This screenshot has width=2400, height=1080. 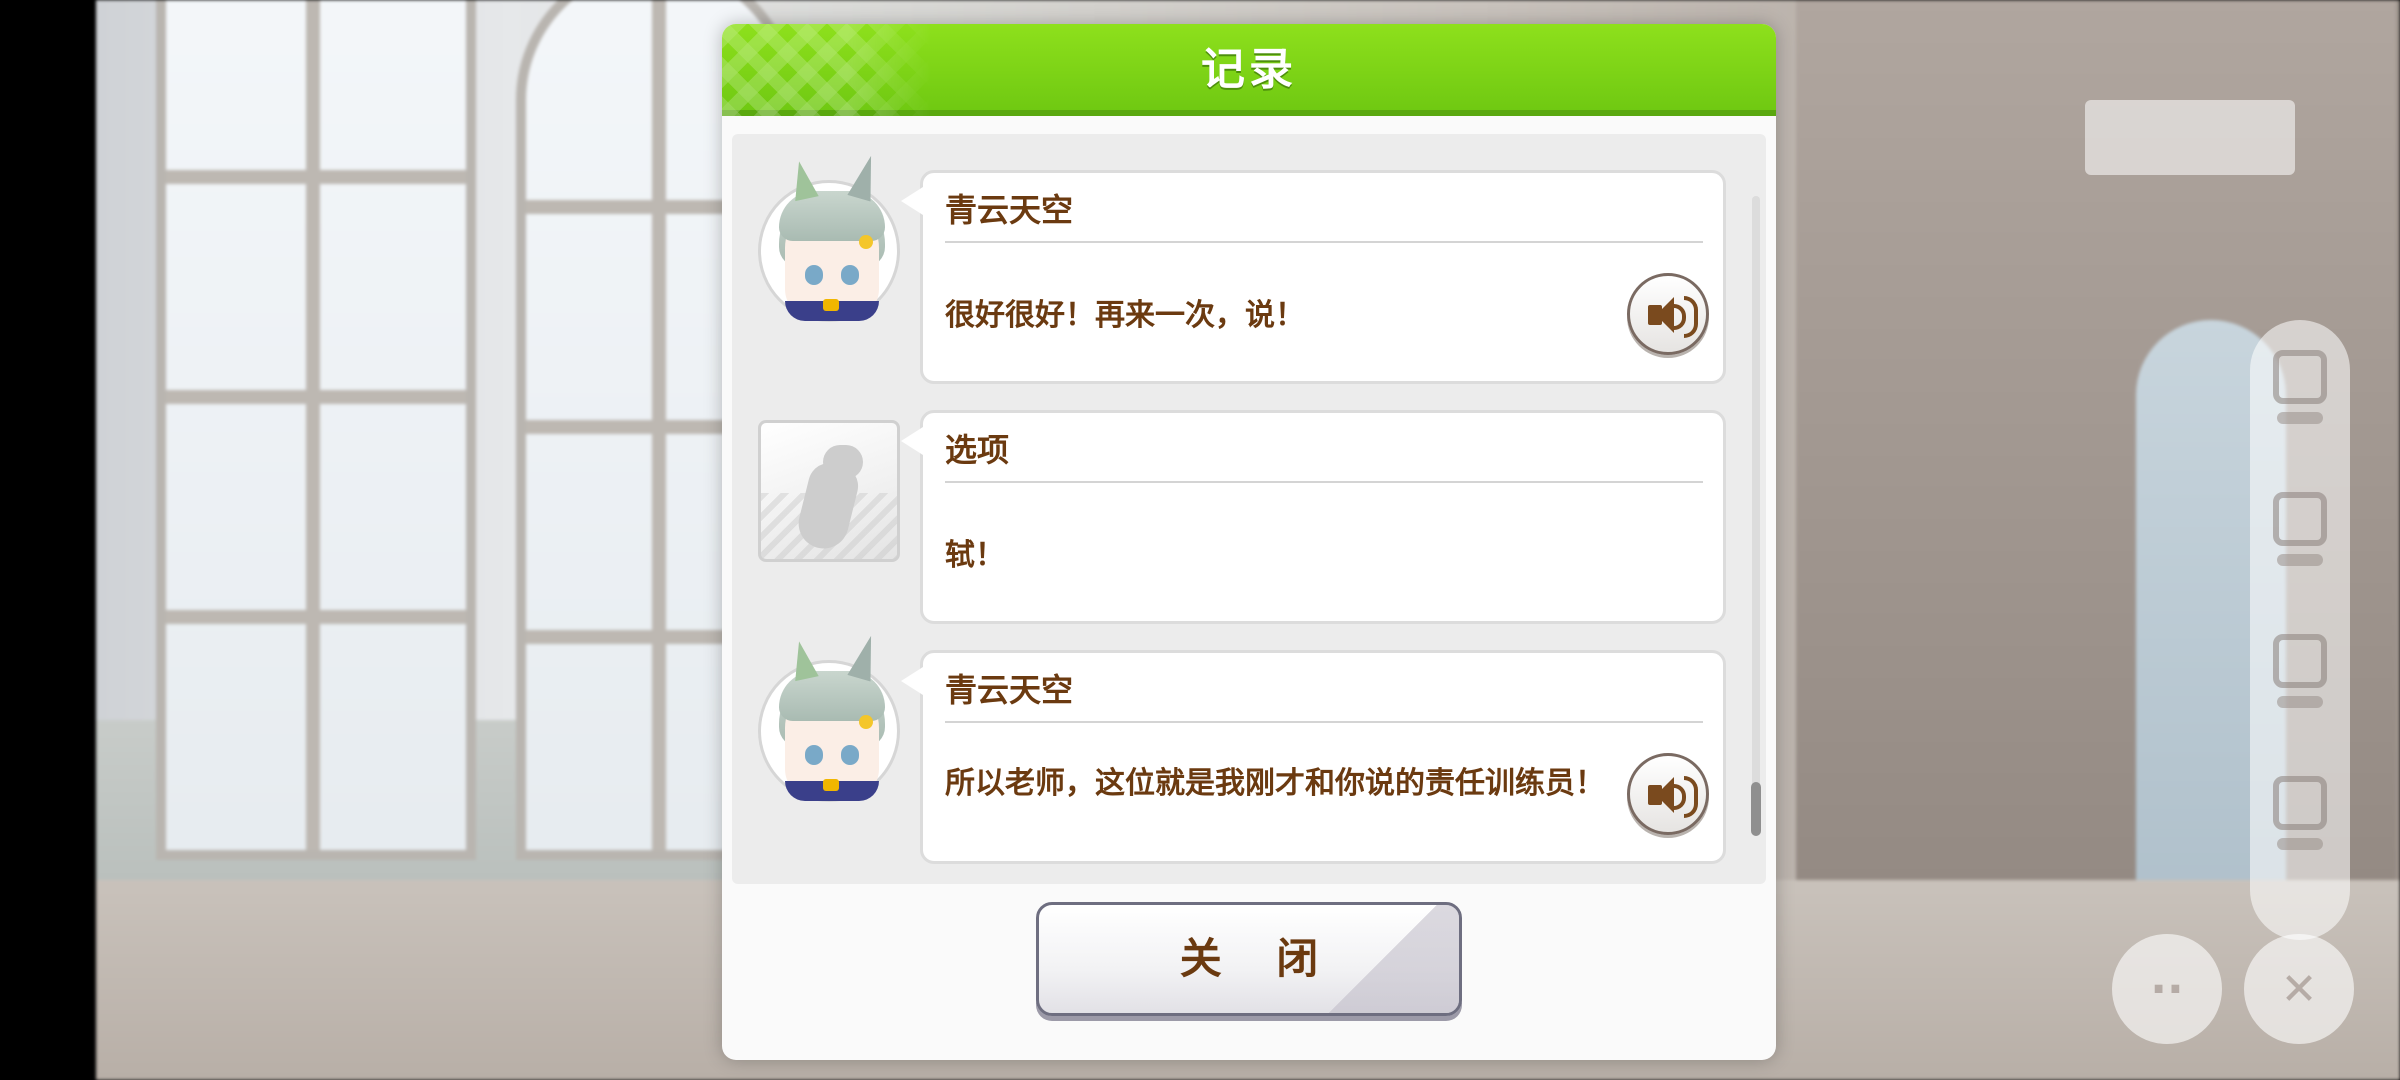 What do you see at coordinates (2299, 989) in the screenshot?
I see `close-icon: ✕` at bounding box center [2299, 989].